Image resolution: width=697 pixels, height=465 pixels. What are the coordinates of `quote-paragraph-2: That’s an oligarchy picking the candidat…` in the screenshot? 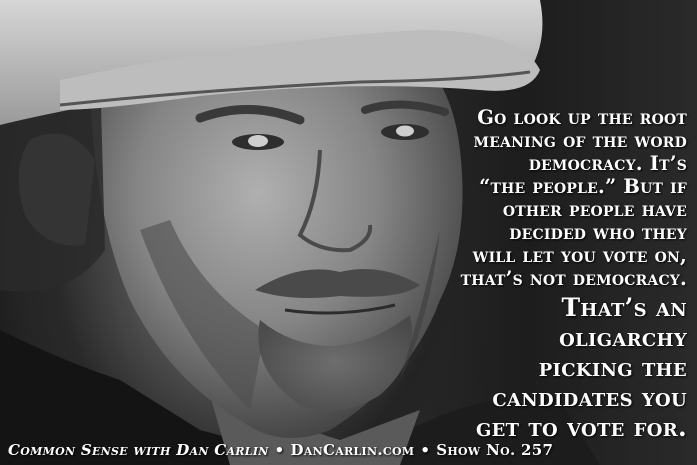 It's located at (537, 368).